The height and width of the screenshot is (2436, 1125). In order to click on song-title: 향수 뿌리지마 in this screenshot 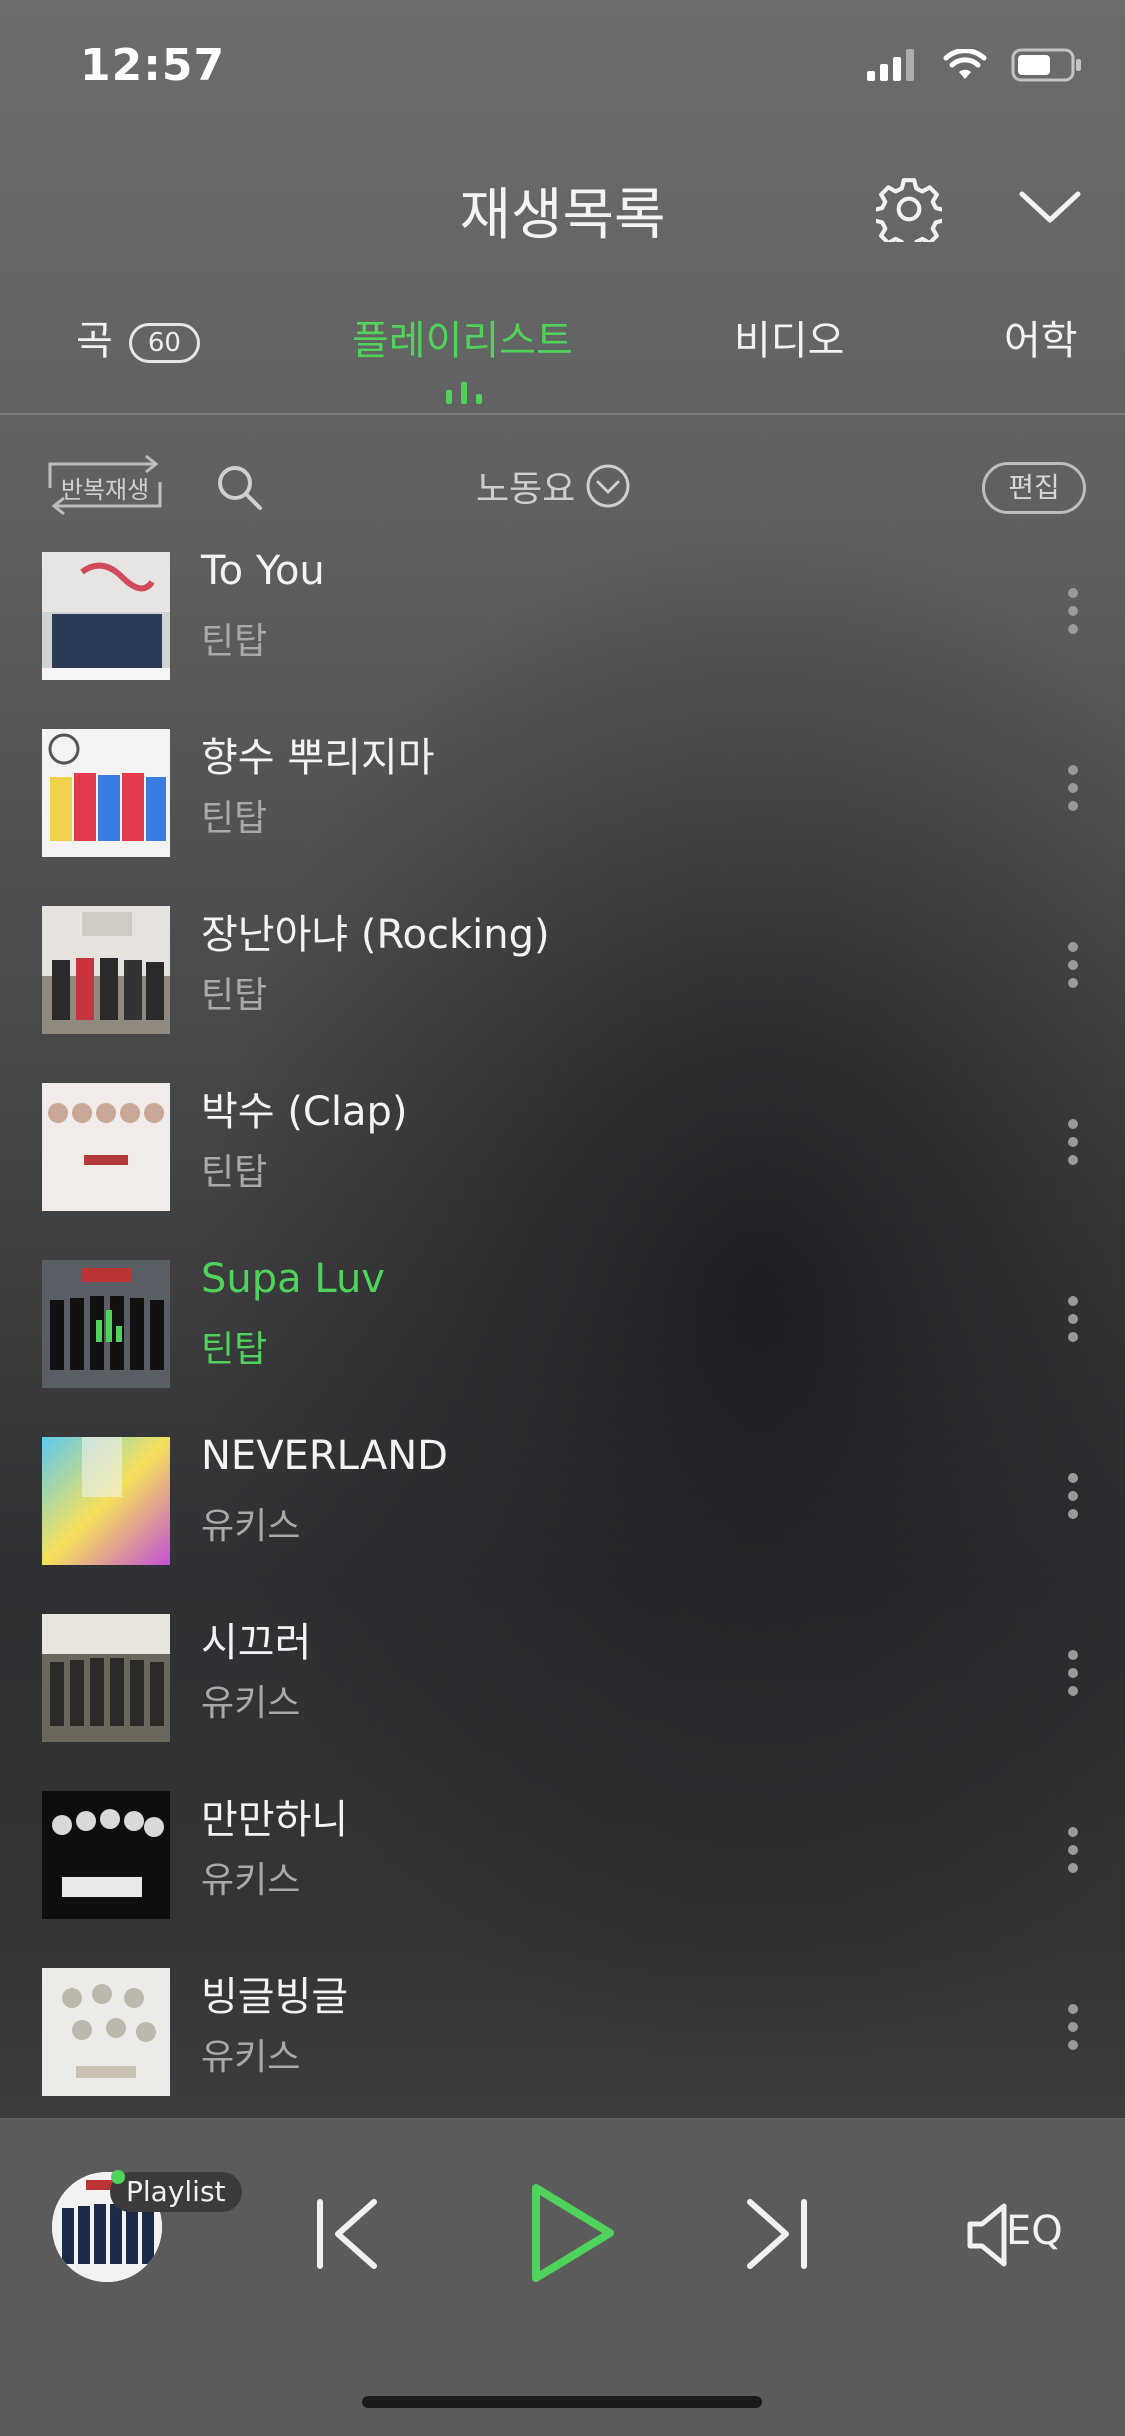, I will do `click(318, 758)`.